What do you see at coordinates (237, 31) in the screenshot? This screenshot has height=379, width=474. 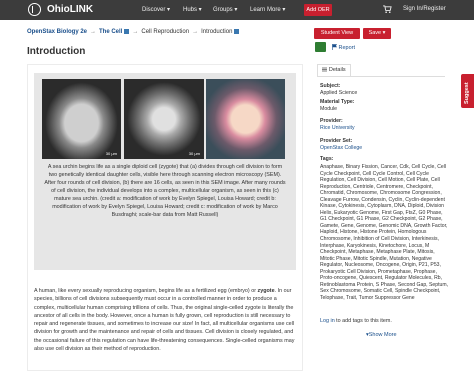 I see `page-info-icon` at bounding box center [237, 31].